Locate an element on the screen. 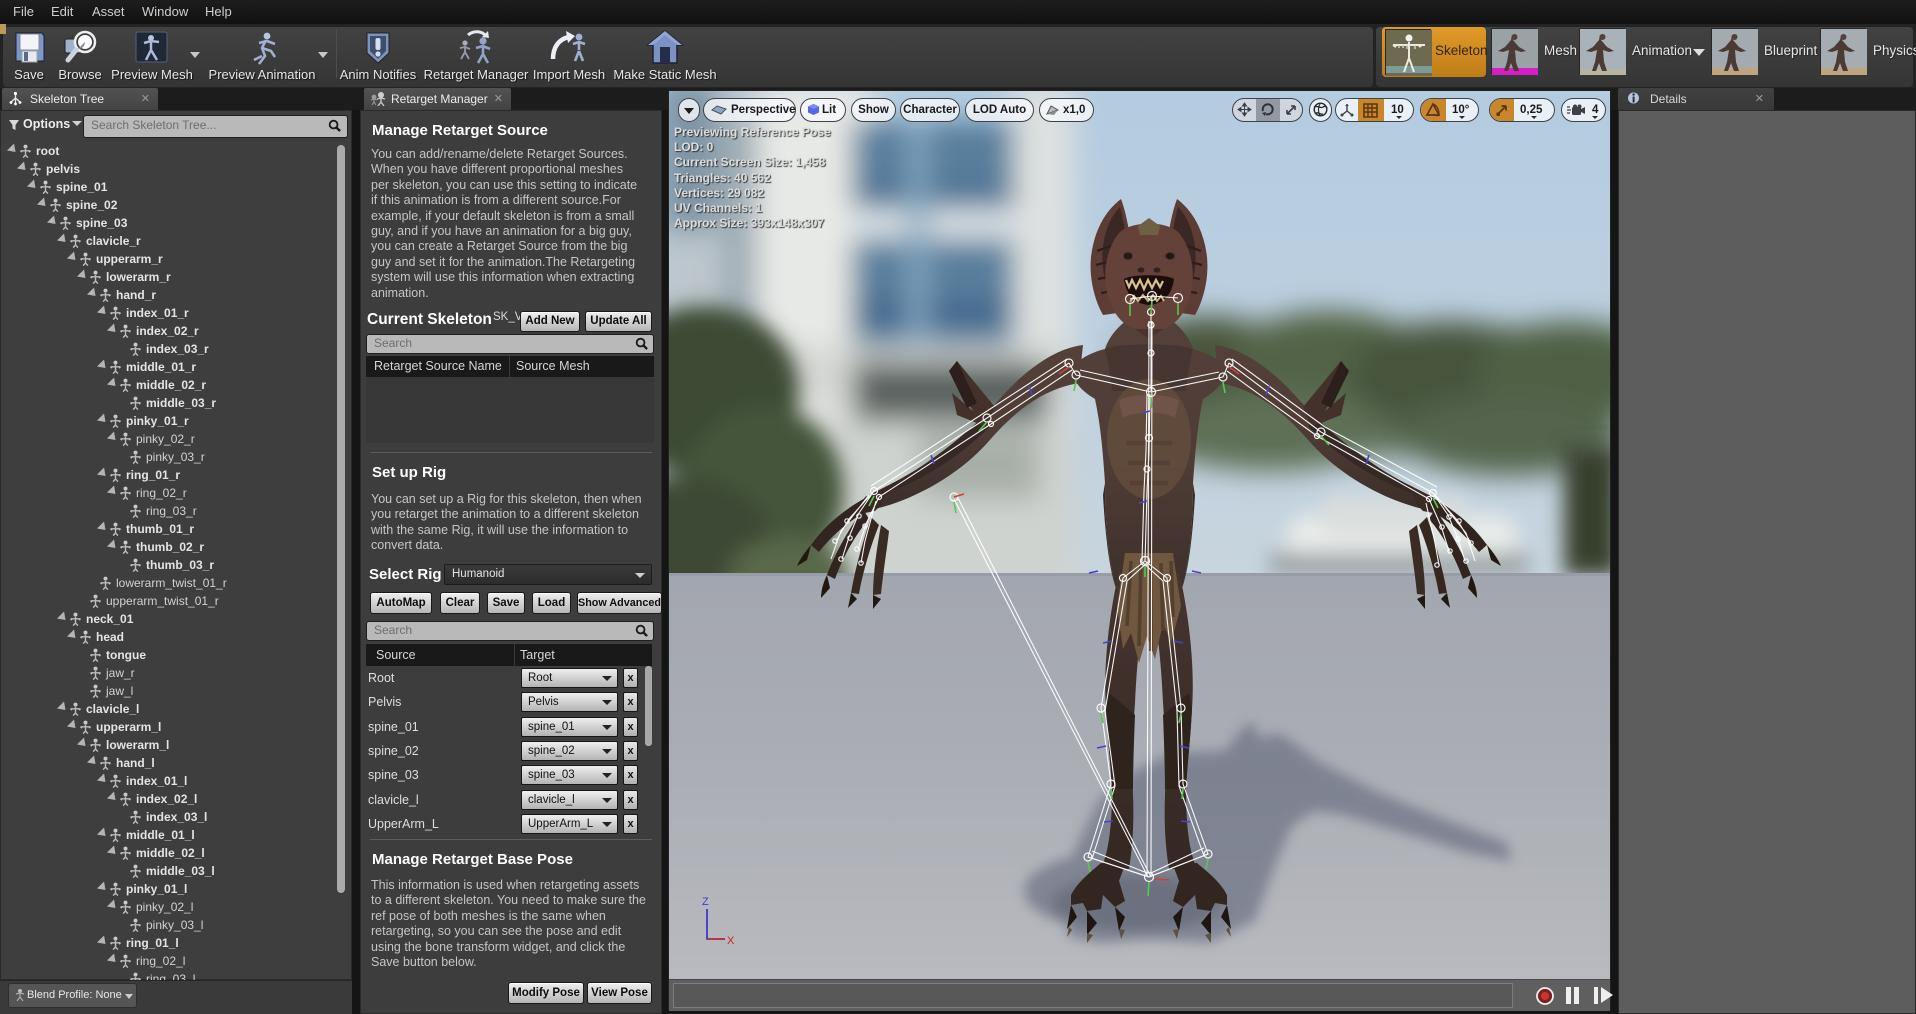  svg-text: X is located at coordinates (731, 941).